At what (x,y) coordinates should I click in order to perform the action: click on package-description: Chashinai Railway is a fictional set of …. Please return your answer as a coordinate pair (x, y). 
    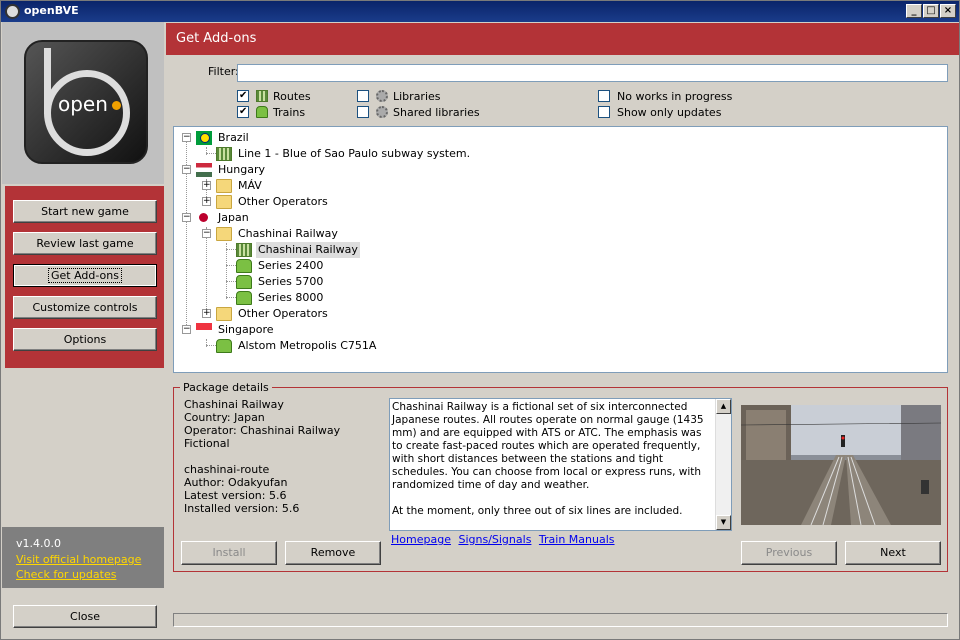
    Looking at the image, I should click on (560, 464).